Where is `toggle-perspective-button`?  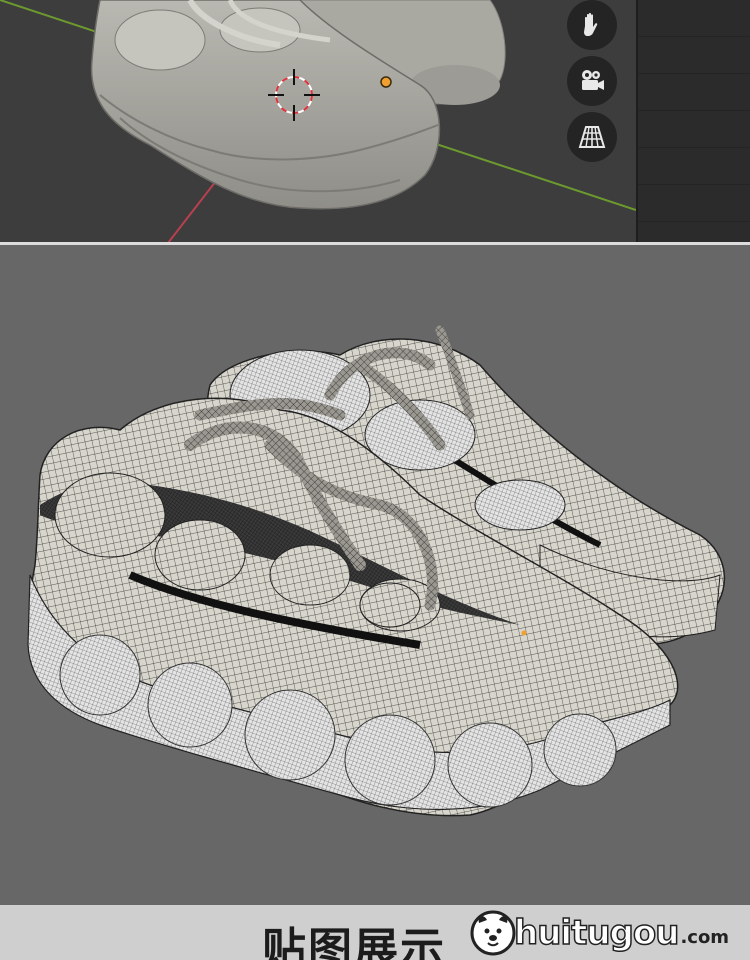 toggle-perspective-button is located at coordinates (592, 137).